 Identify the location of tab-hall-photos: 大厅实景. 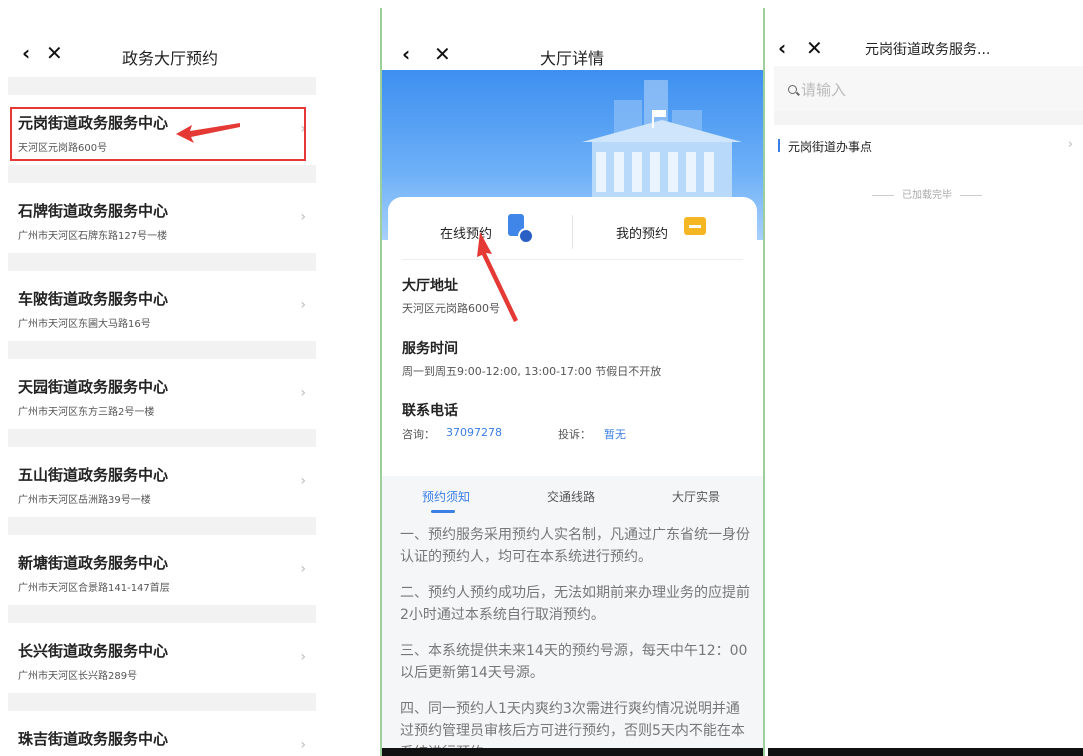
(696, 496).